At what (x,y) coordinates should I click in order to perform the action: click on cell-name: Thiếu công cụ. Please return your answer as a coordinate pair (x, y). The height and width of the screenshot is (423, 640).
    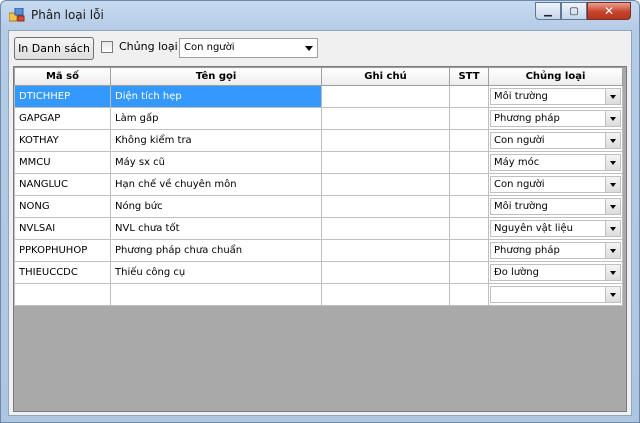
    Looking at the image, I should click on (216, 272).